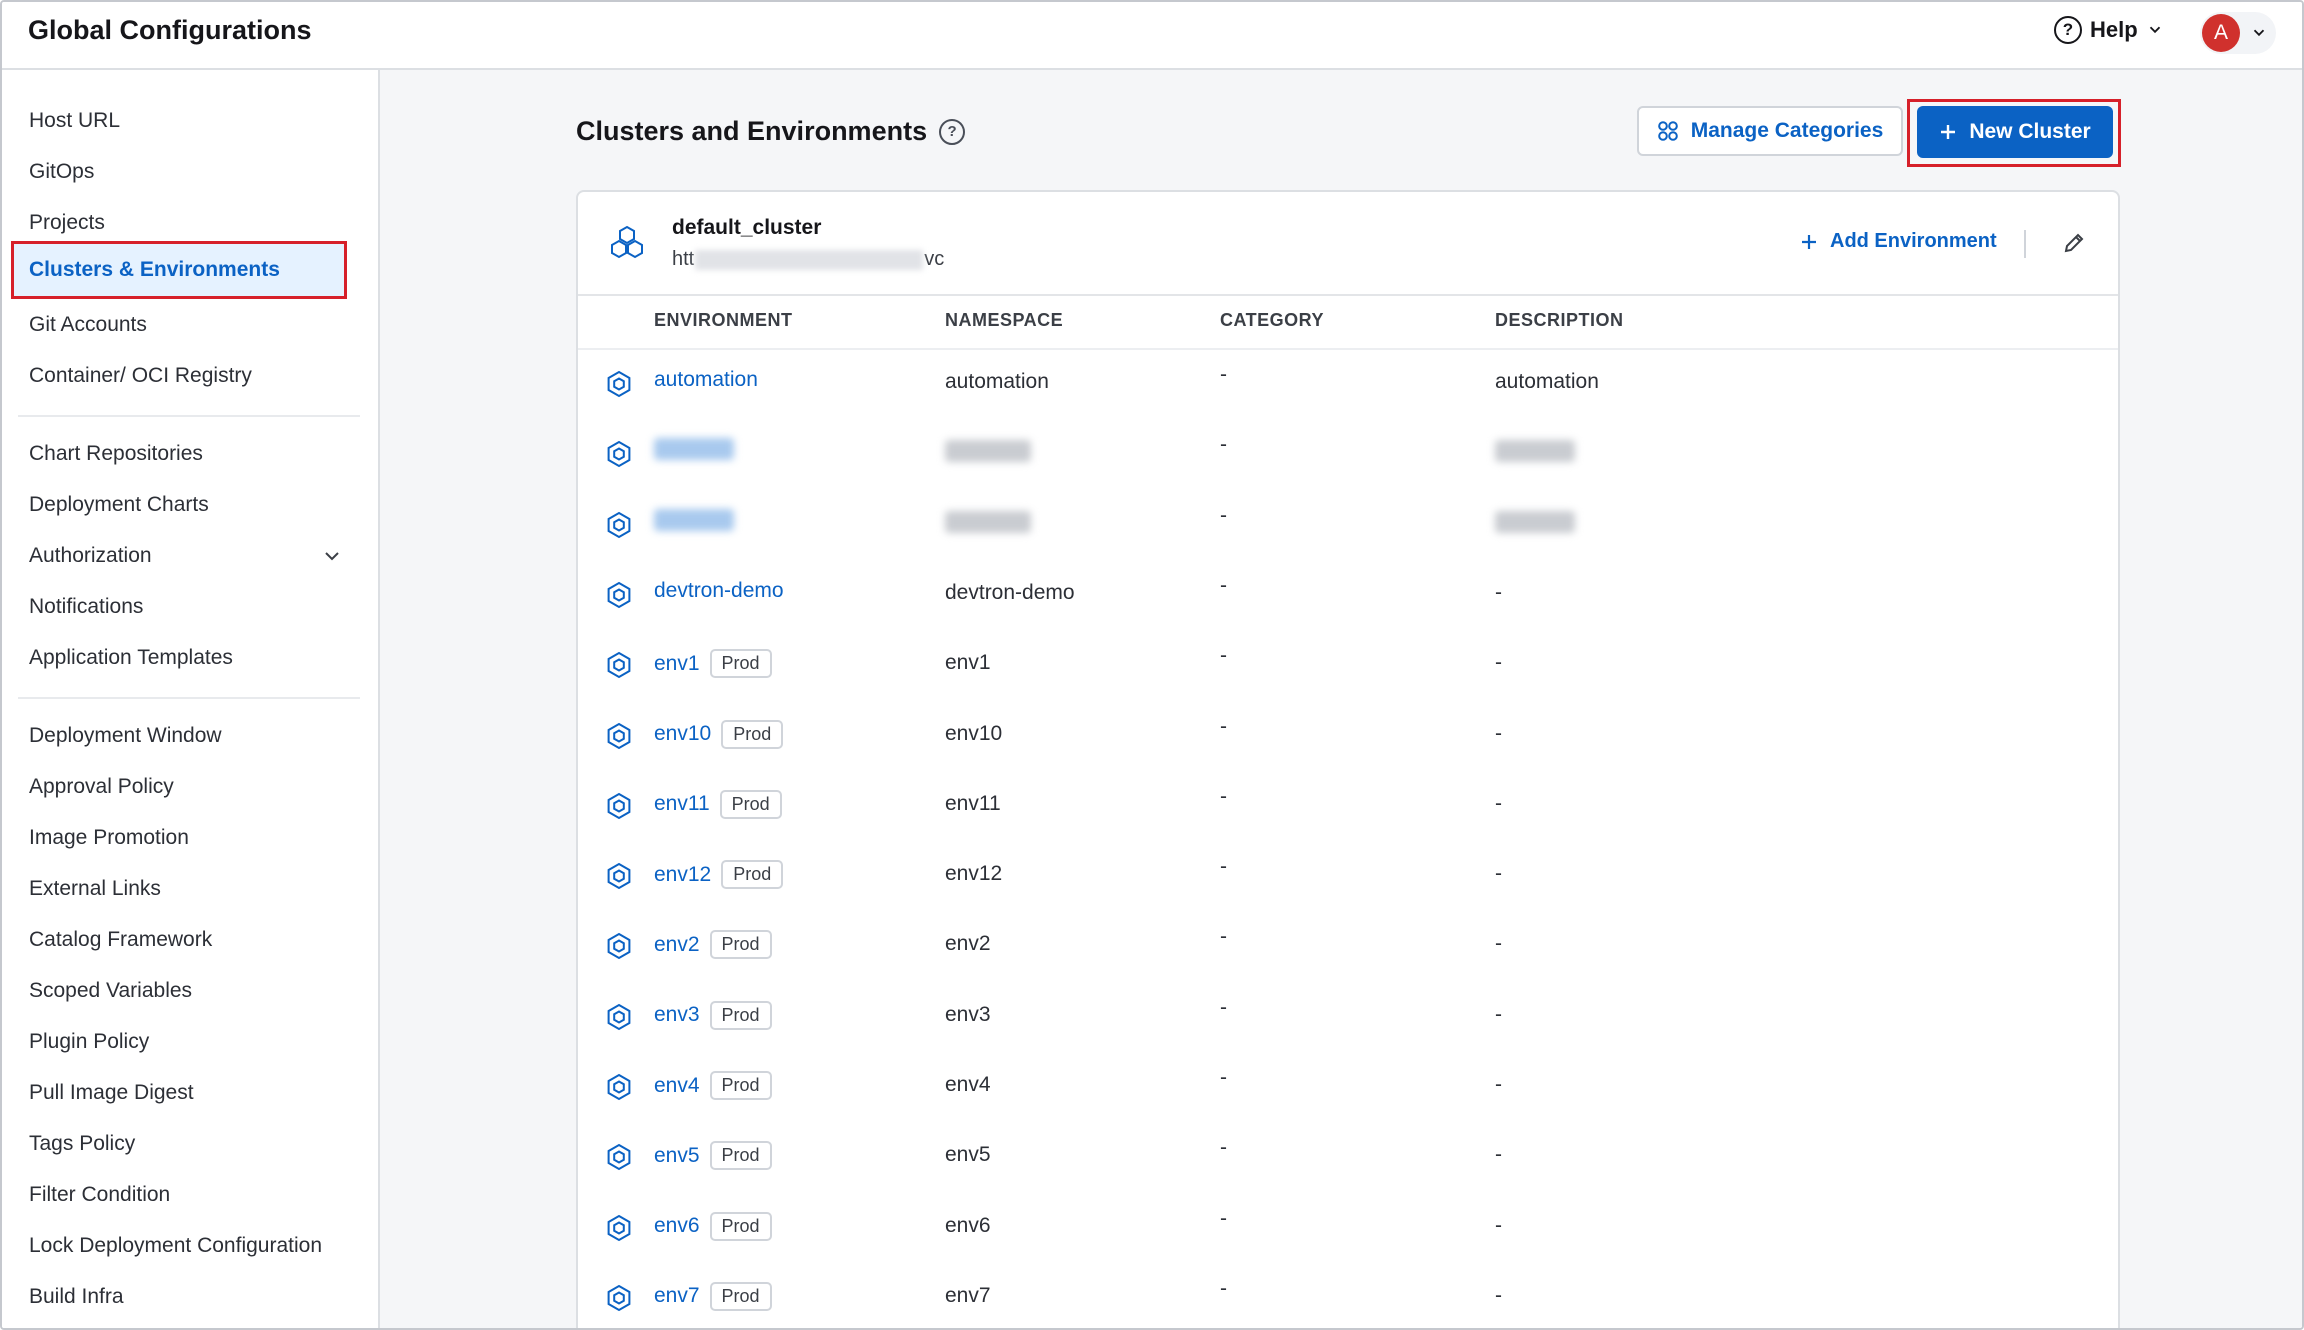 The image size is (2304, 1330). I want to click on namespace-value: env5, so click(968, 1155).